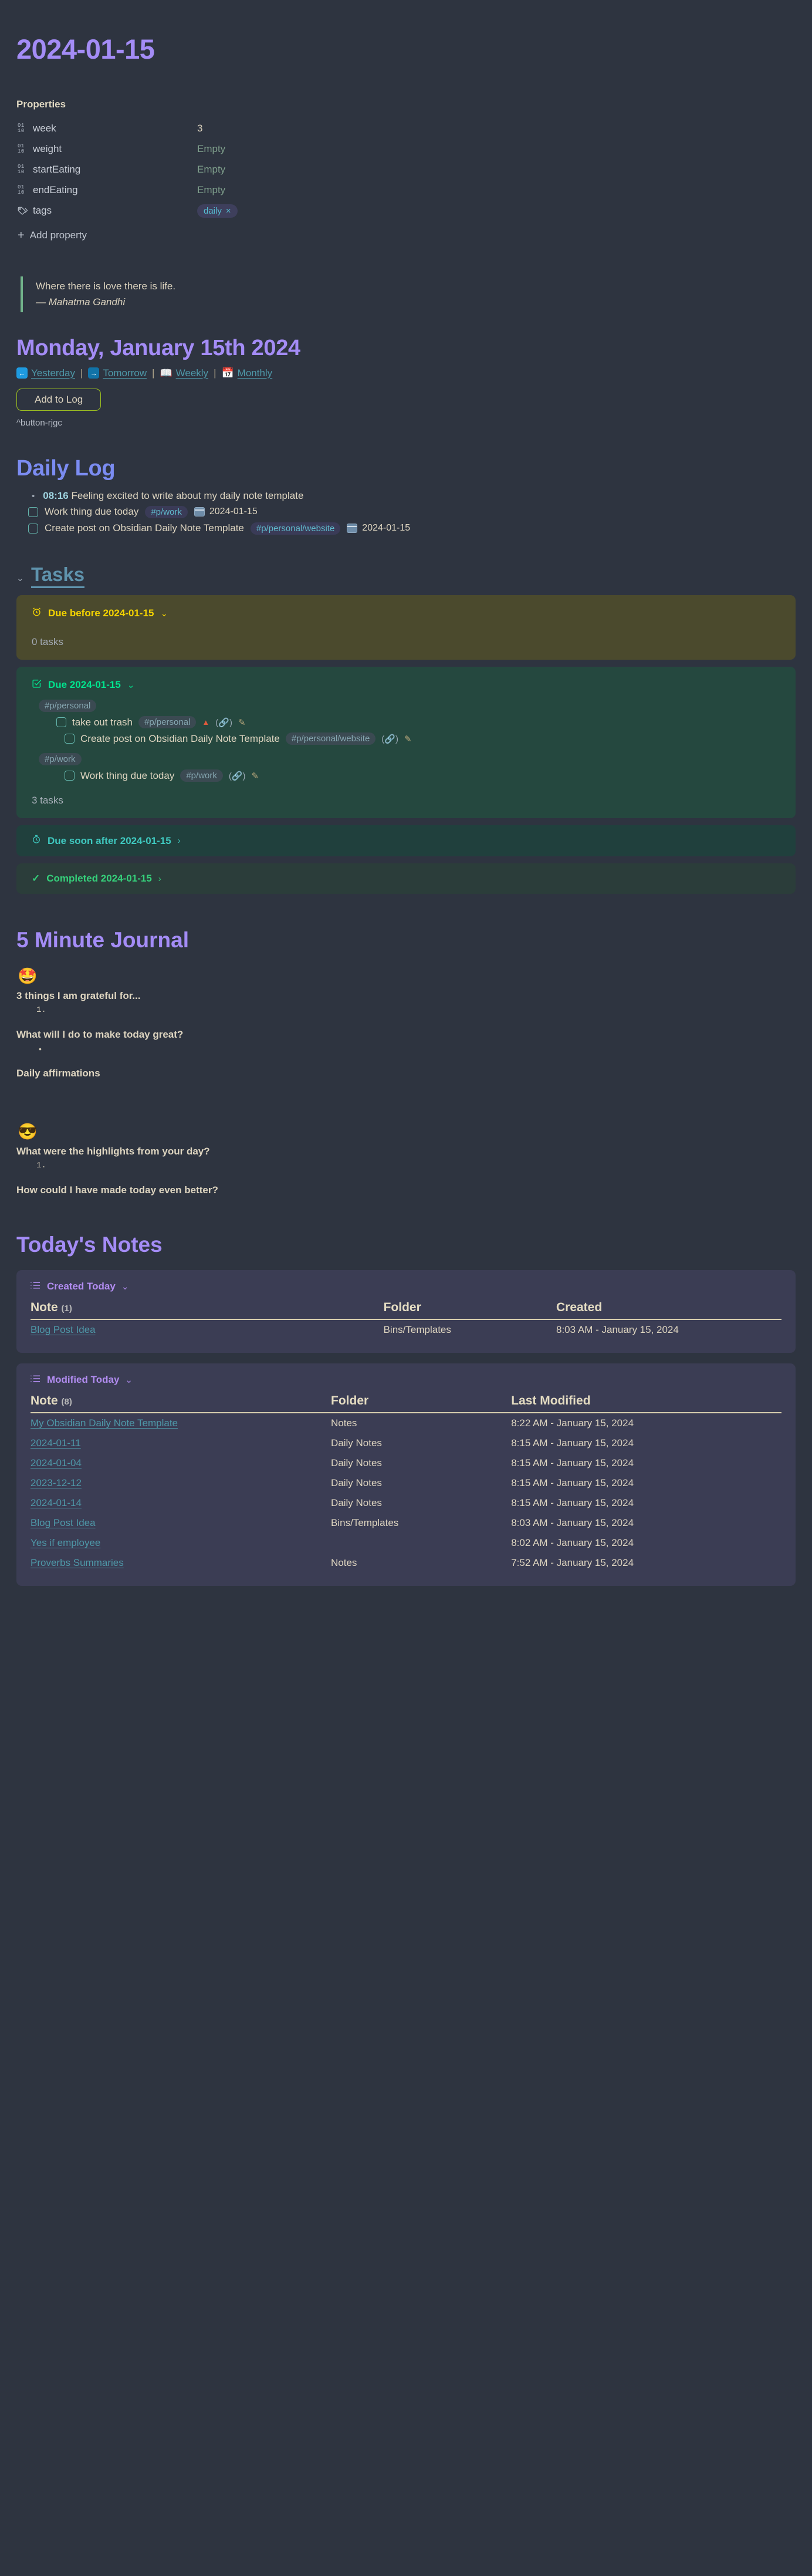 This screenshot has width=812, height=2576. What do you see at coordinates (207, 1310) in the screenshot?
I see `column-header-note: Note (1)` at bounding box center [207, 1310].